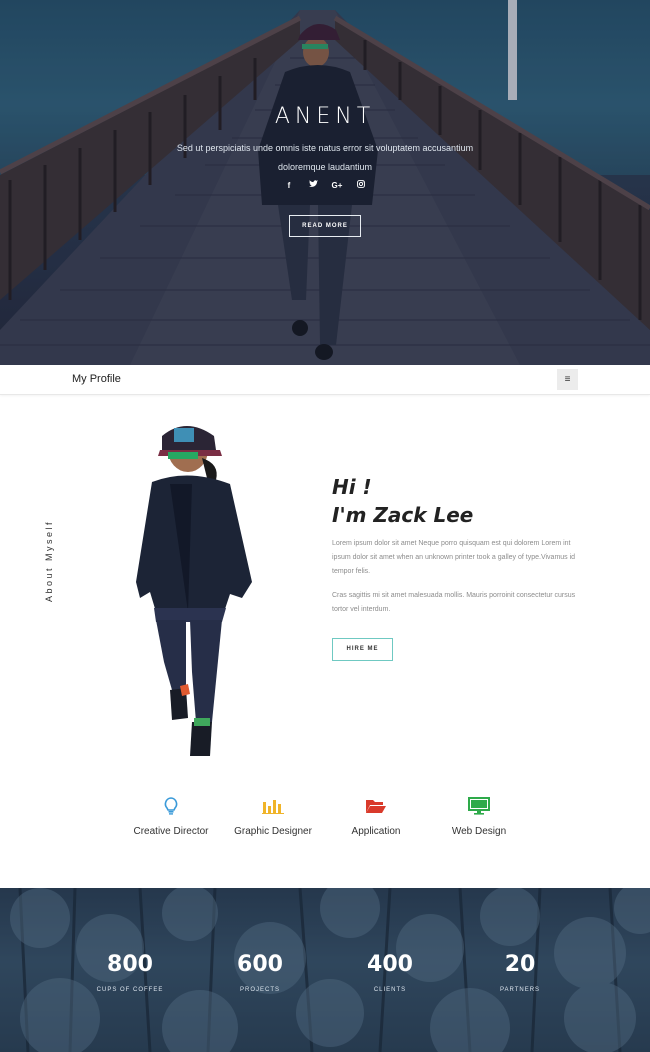 Image resolution: width=650 pixels, height=1052 pixels. Describe the element at coordinates (376, 831) in the screenshot. I see `service-label: Application` at that location.